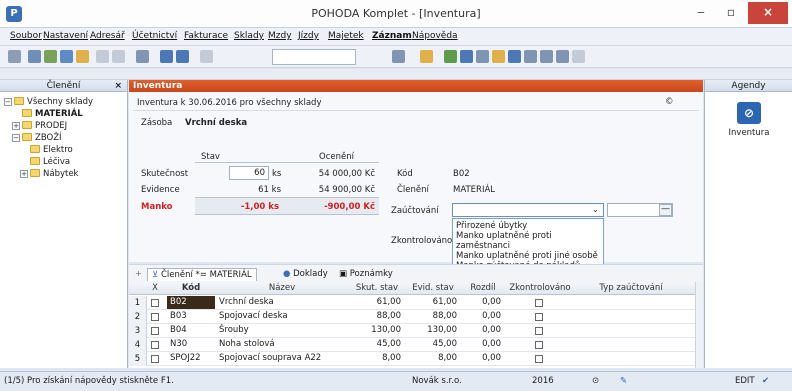  What do you see at coordinates (154, 36) in the screenshot?
I see `menu-ucetnictvi: Účetnictví` at bounding box center [154, 36].